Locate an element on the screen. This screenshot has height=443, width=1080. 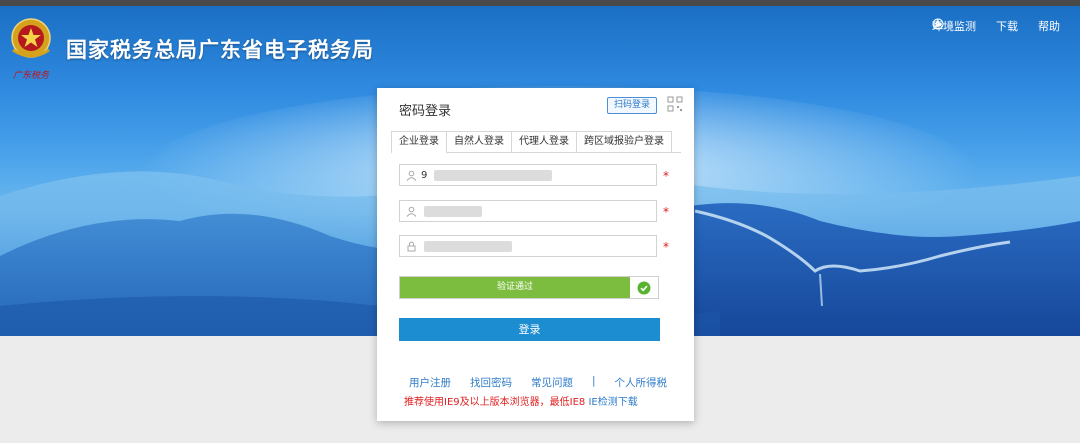
tax-emblem: 广东税务 is located at coordinates (31, 48).